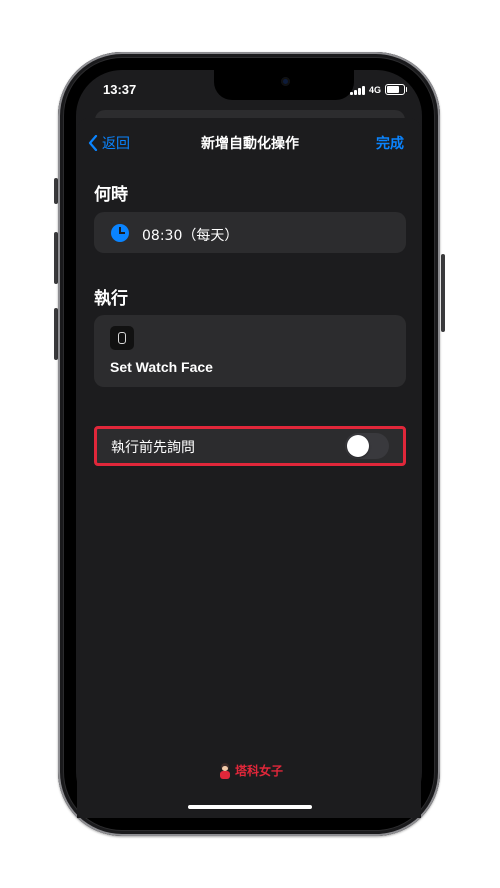 The width and height of the screenshot is (500, 888). Describe the element at coordinates (116, 144) in the screenshot. I see `back-label: 返回` at that location.